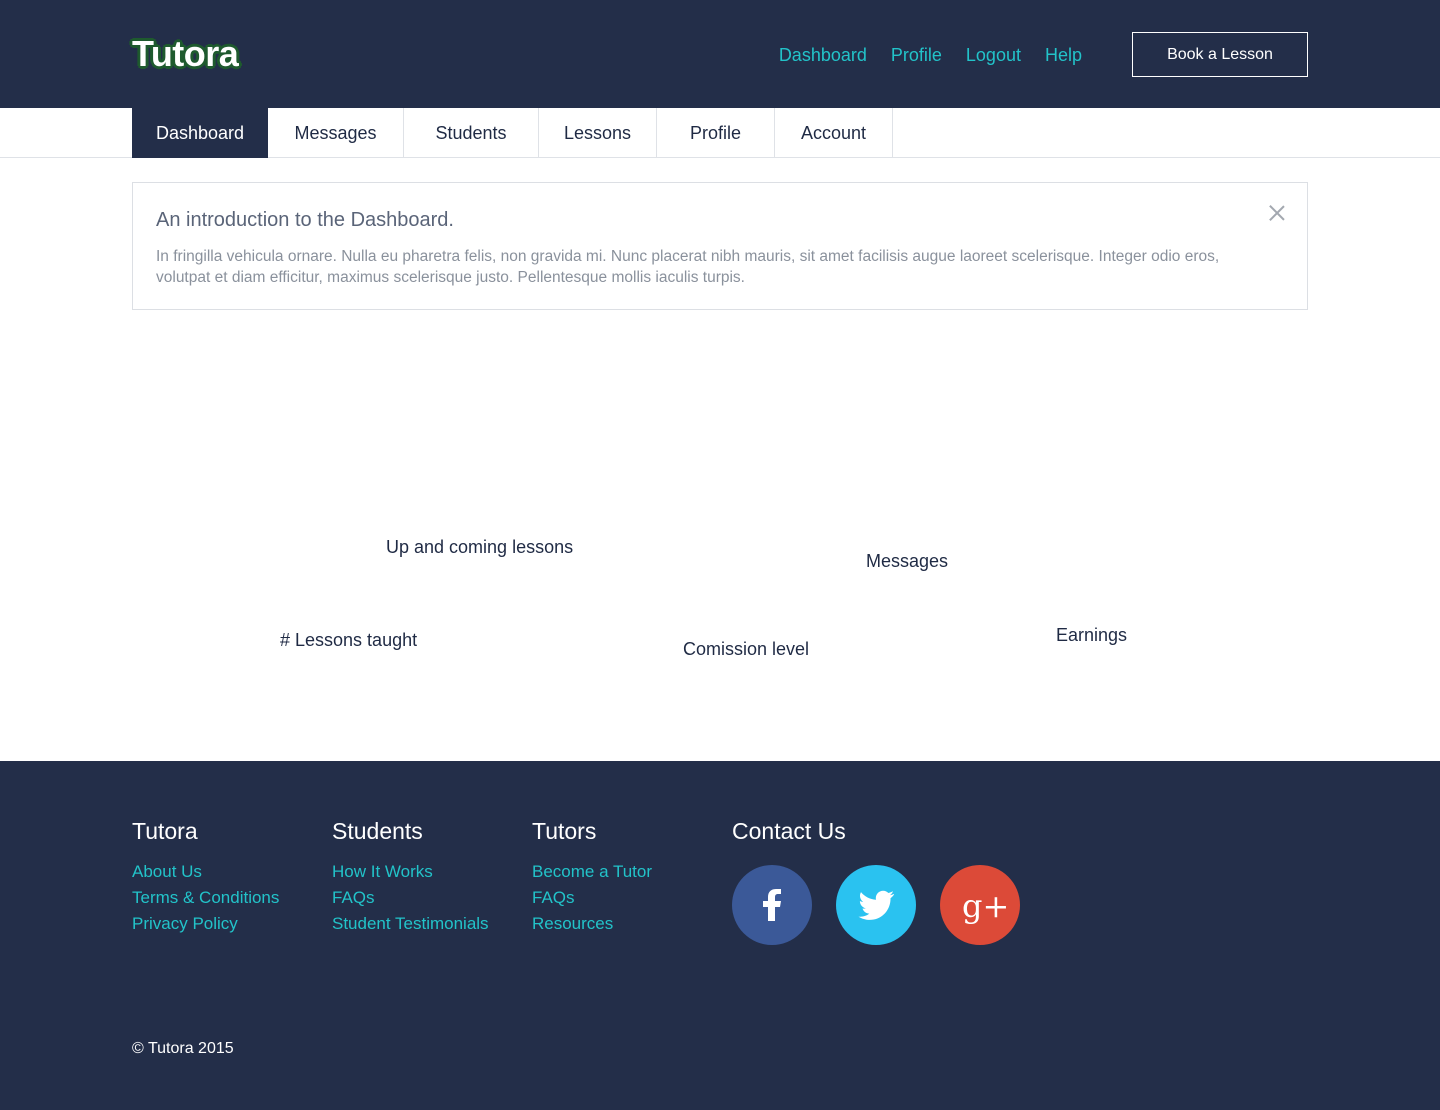 The image size is (1440, 1110). I want to click on footer-heading-contact: Contact Us, so click(789, 831).